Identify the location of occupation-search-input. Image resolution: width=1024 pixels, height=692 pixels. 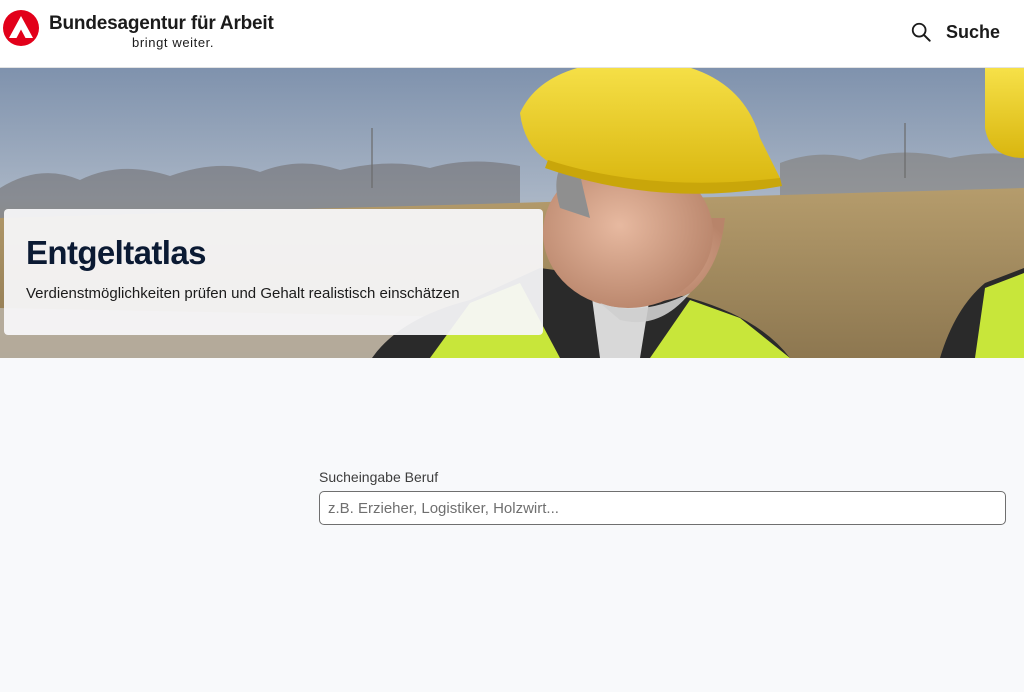
(662, 508).